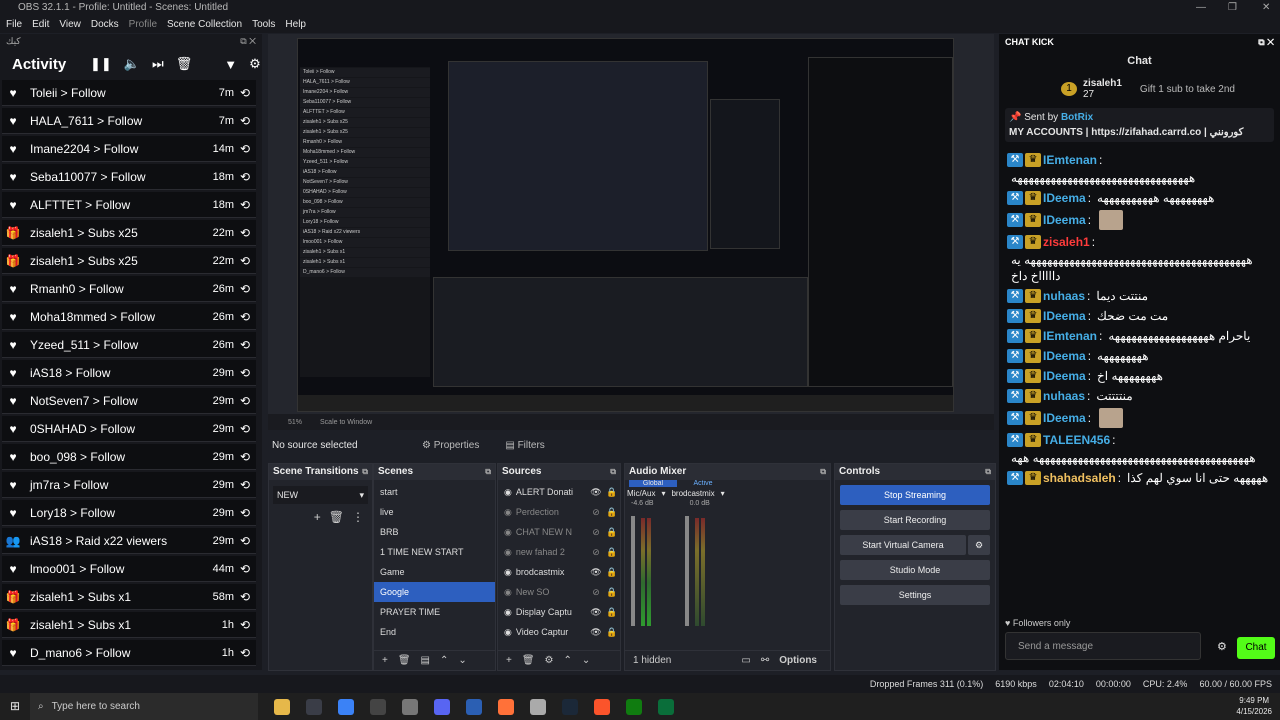  Describe the element at coordinates (1256, 648) in the screenshot. I see `chat-send-button: Chat` at that location.